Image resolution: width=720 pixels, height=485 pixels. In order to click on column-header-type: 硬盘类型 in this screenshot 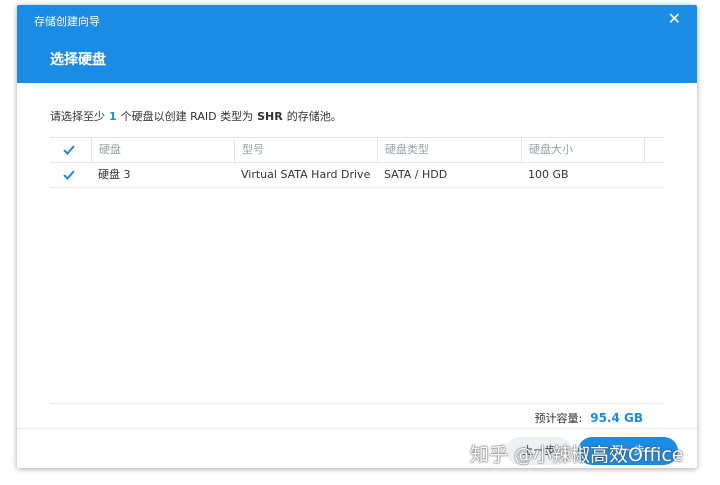, I will do `click(449, 150)`.